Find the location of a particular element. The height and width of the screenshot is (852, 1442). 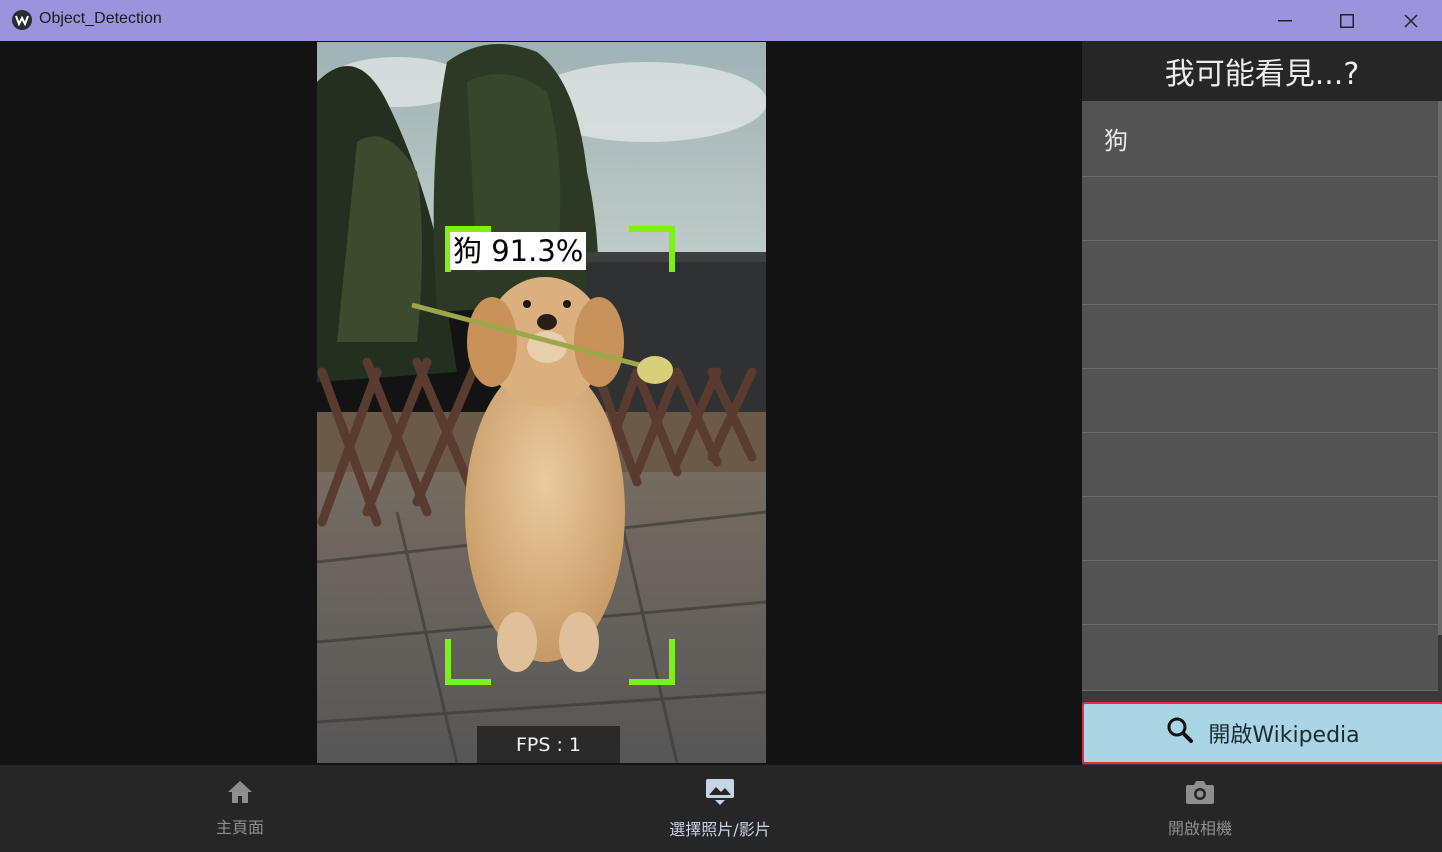

list-item: 狗 is located at coordinates (1260, 139).